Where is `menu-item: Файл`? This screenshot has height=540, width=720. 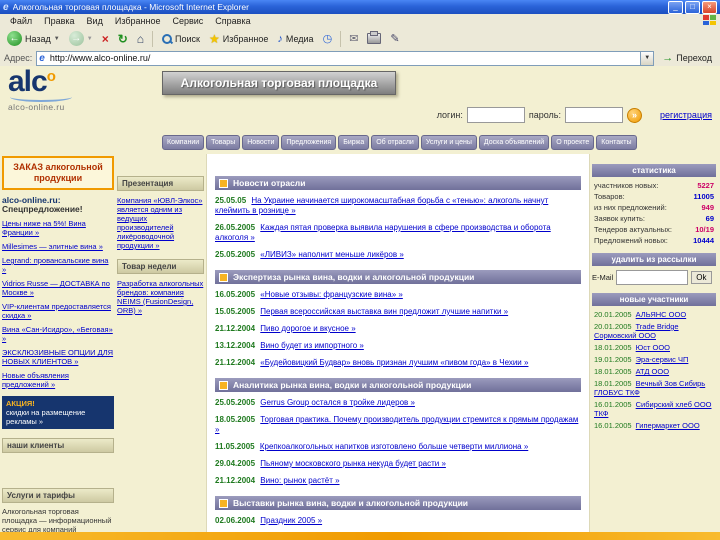 menu-item: Файл is located at coordinates (21, 21).